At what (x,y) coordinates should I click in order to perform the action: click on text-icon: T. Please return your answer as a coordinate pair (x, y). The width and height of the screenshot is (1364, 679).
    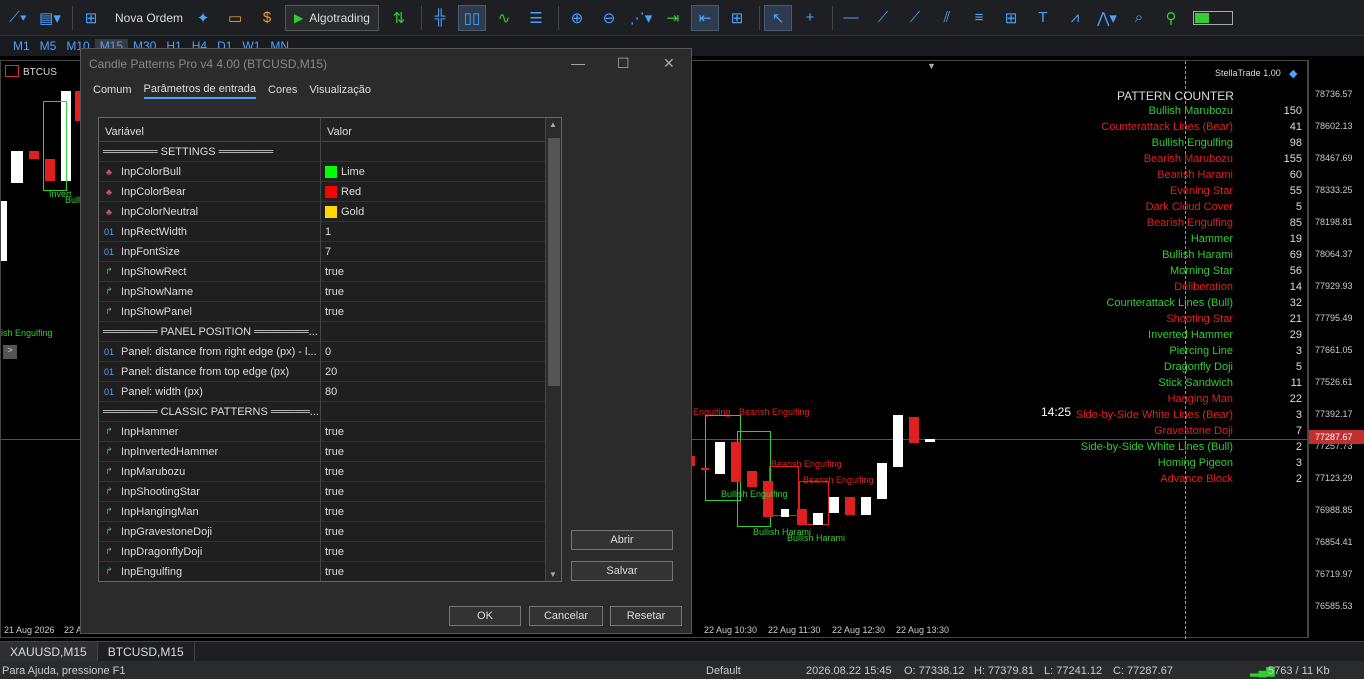
    Looking at the image, I should click on (1043, 18).